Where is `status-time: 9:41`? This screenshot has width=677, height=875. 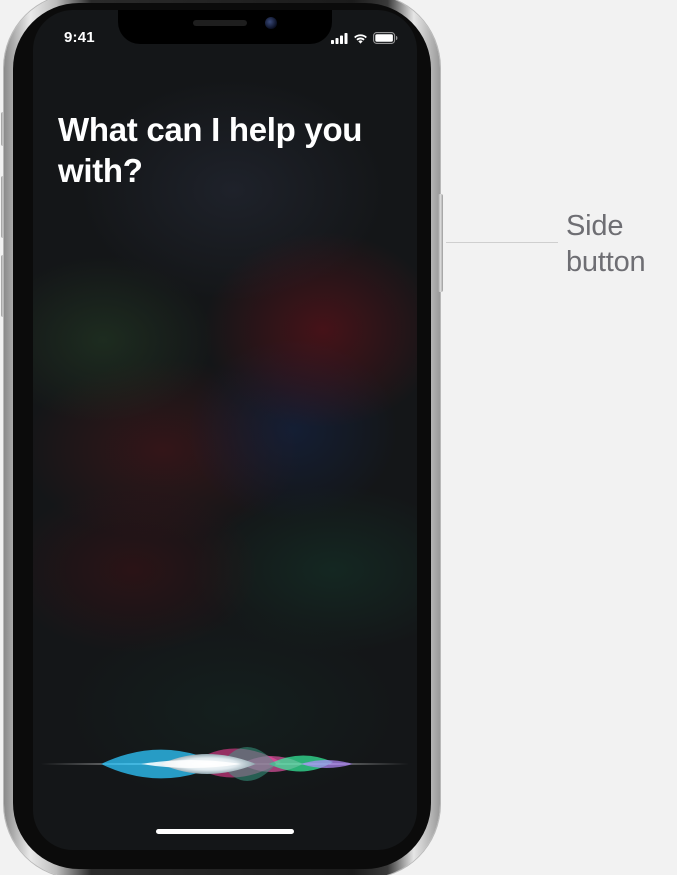
status-time: 9:41 is located at coordinates (79, 37).